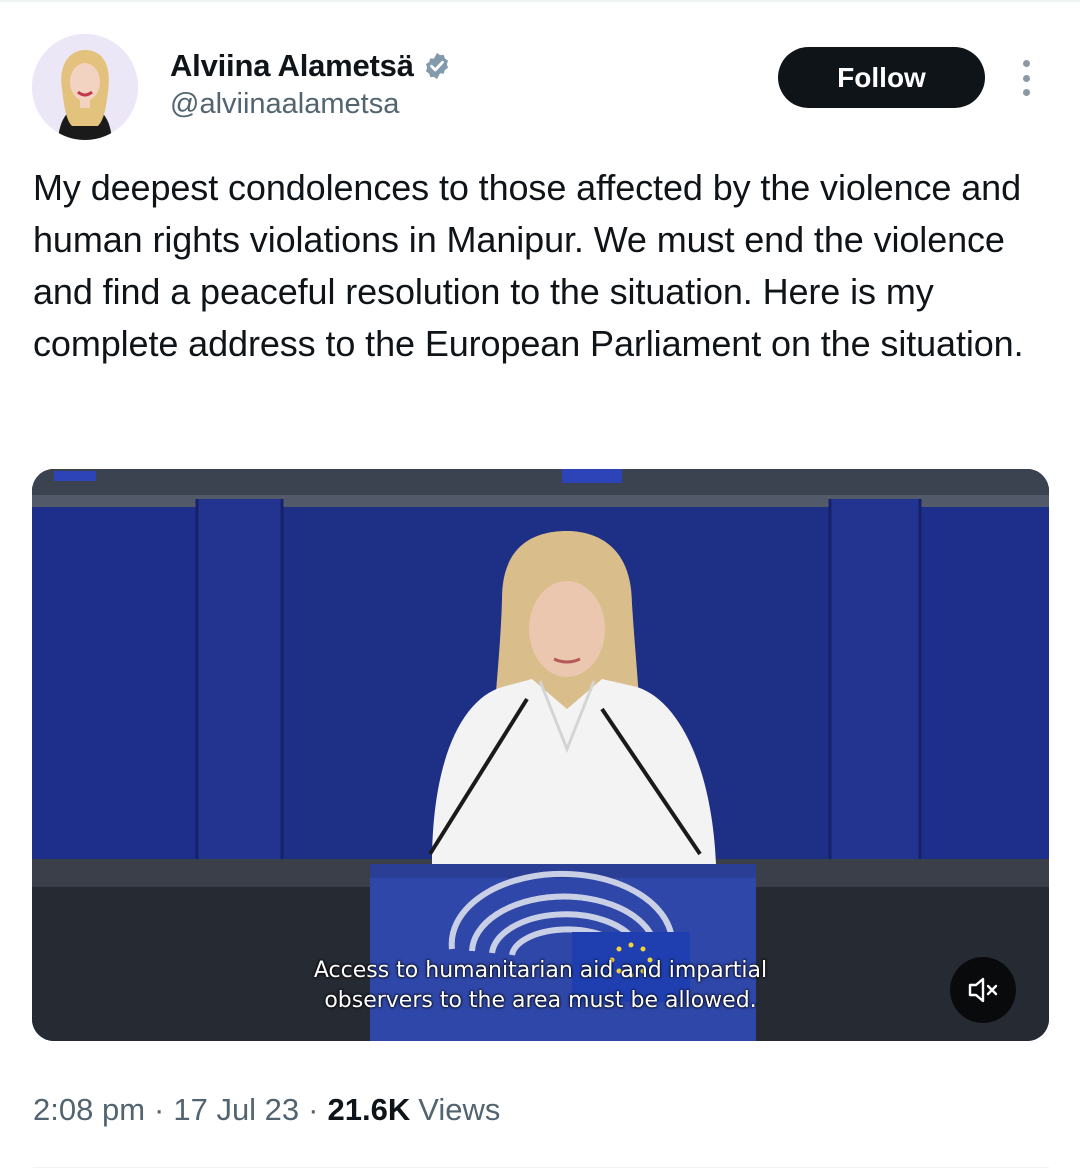 The height and width of the screenshot is (1172, 1080). I want to click on more-vertical-icon, so click(1026, 78).